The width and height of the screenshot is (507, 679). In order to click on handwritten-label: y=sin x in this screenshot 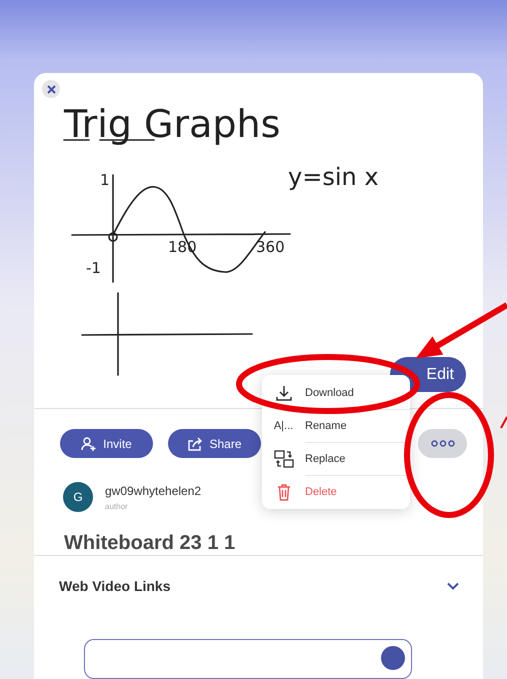, I will do `click(333, 177)`.